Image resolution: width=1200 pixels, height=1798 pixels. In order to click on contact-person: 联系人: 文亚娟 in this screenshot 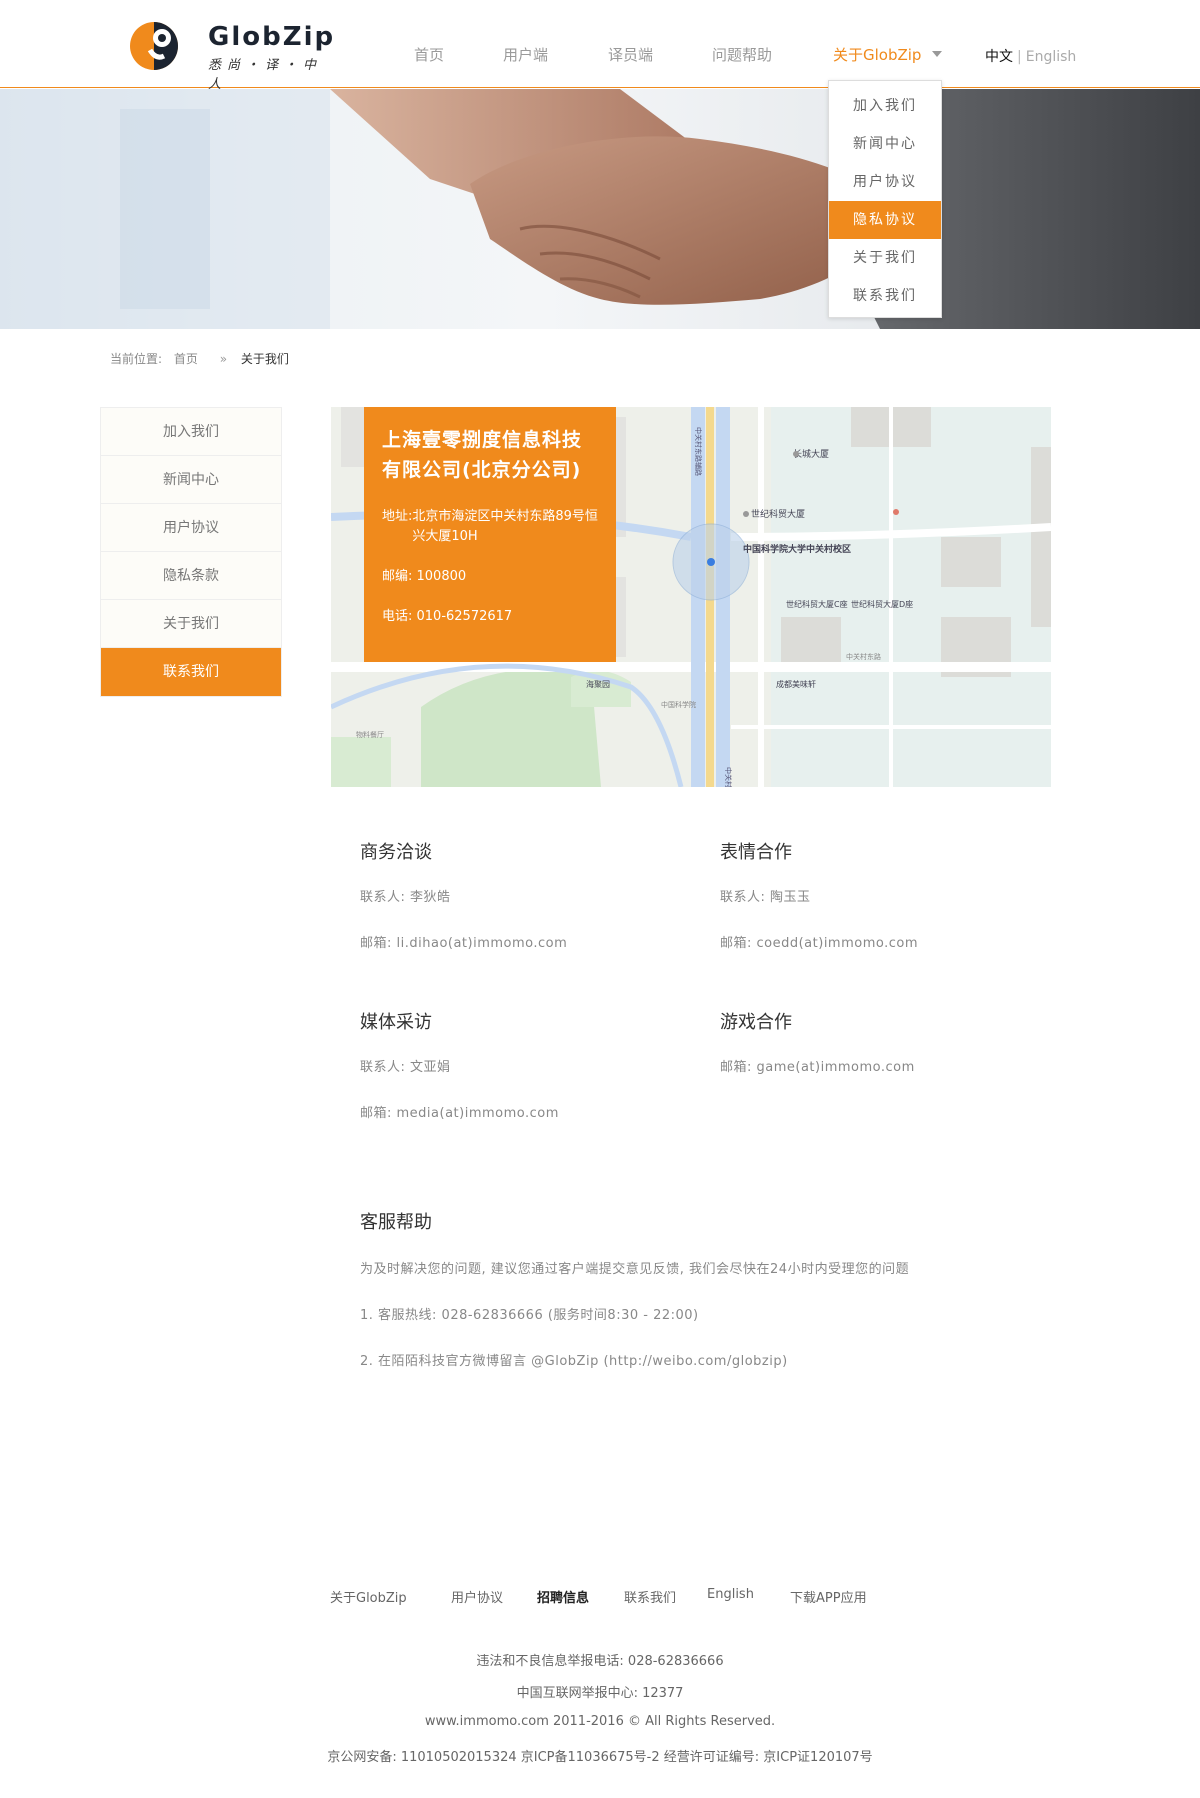, I will do `click(405, 1067)`.